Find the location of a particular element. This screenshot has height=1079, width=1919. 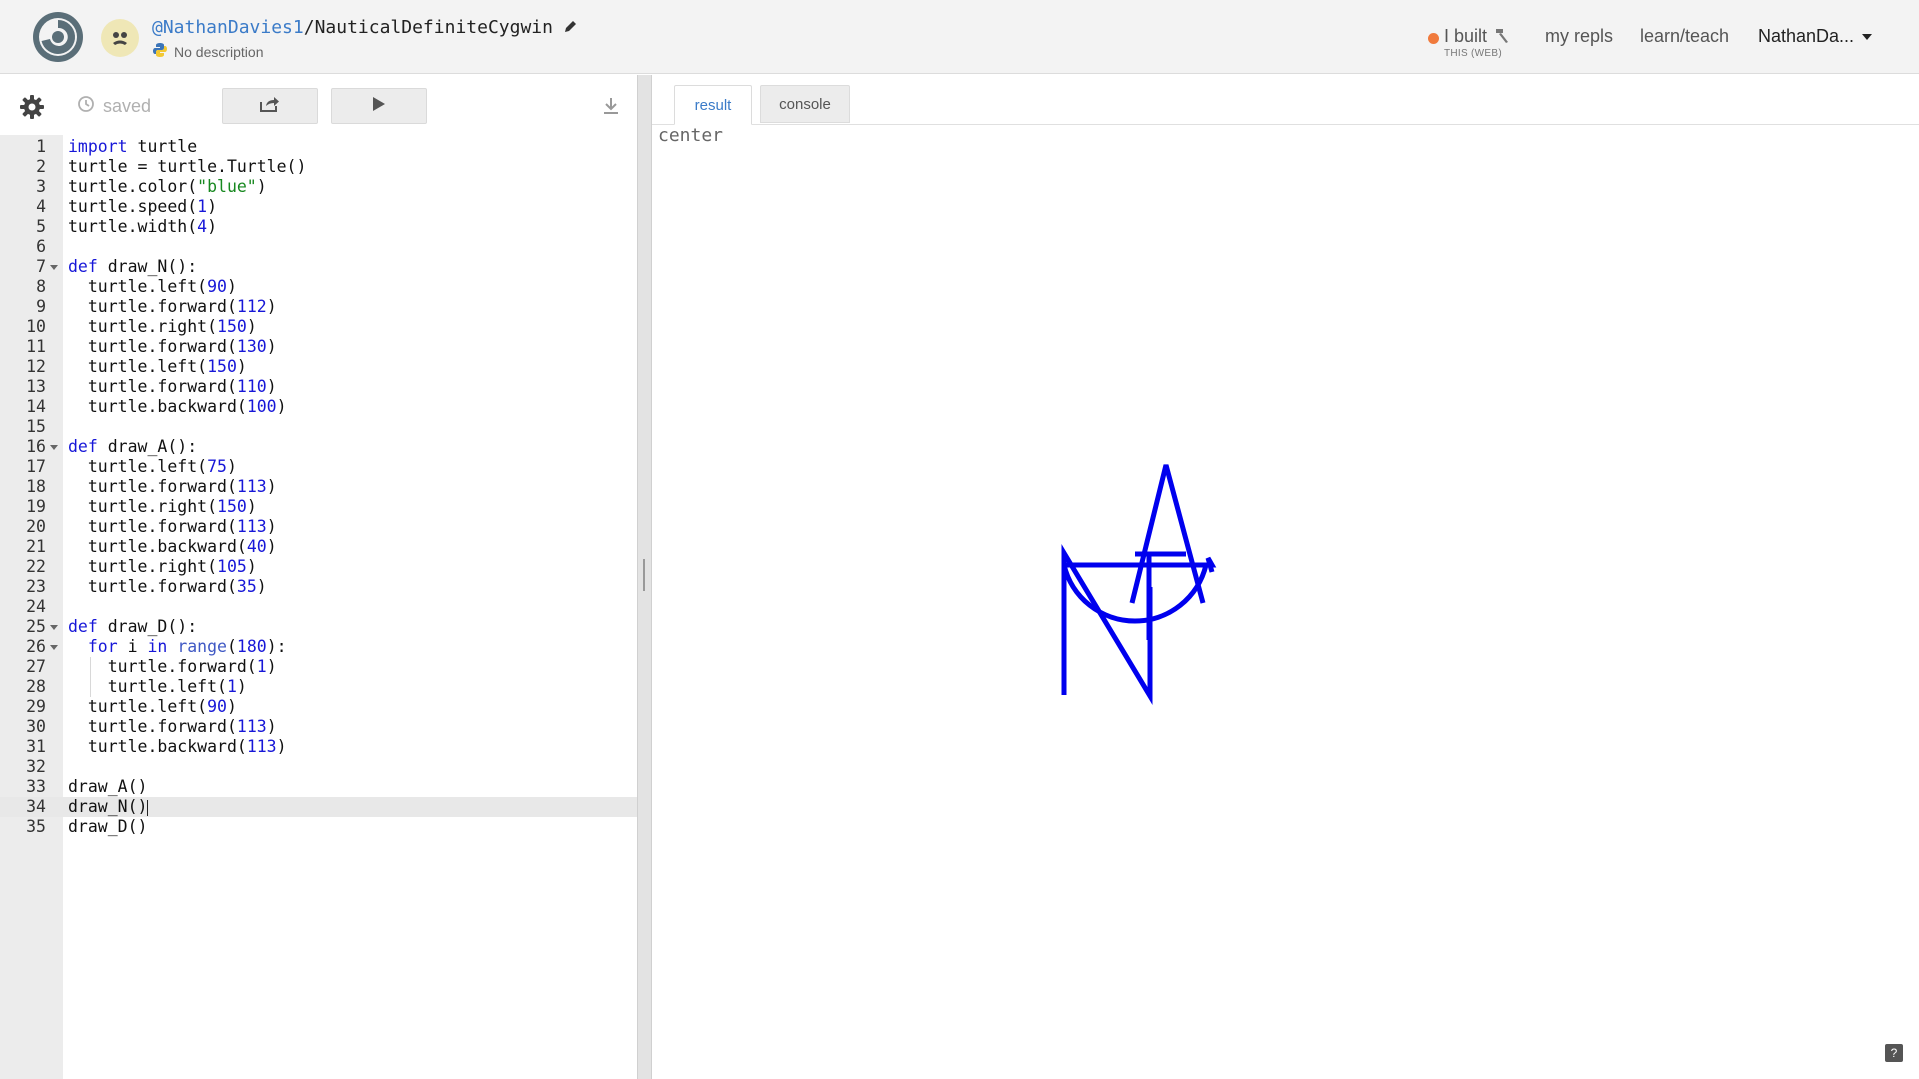

code-text: import turtle is located at coordinates (133, 146).